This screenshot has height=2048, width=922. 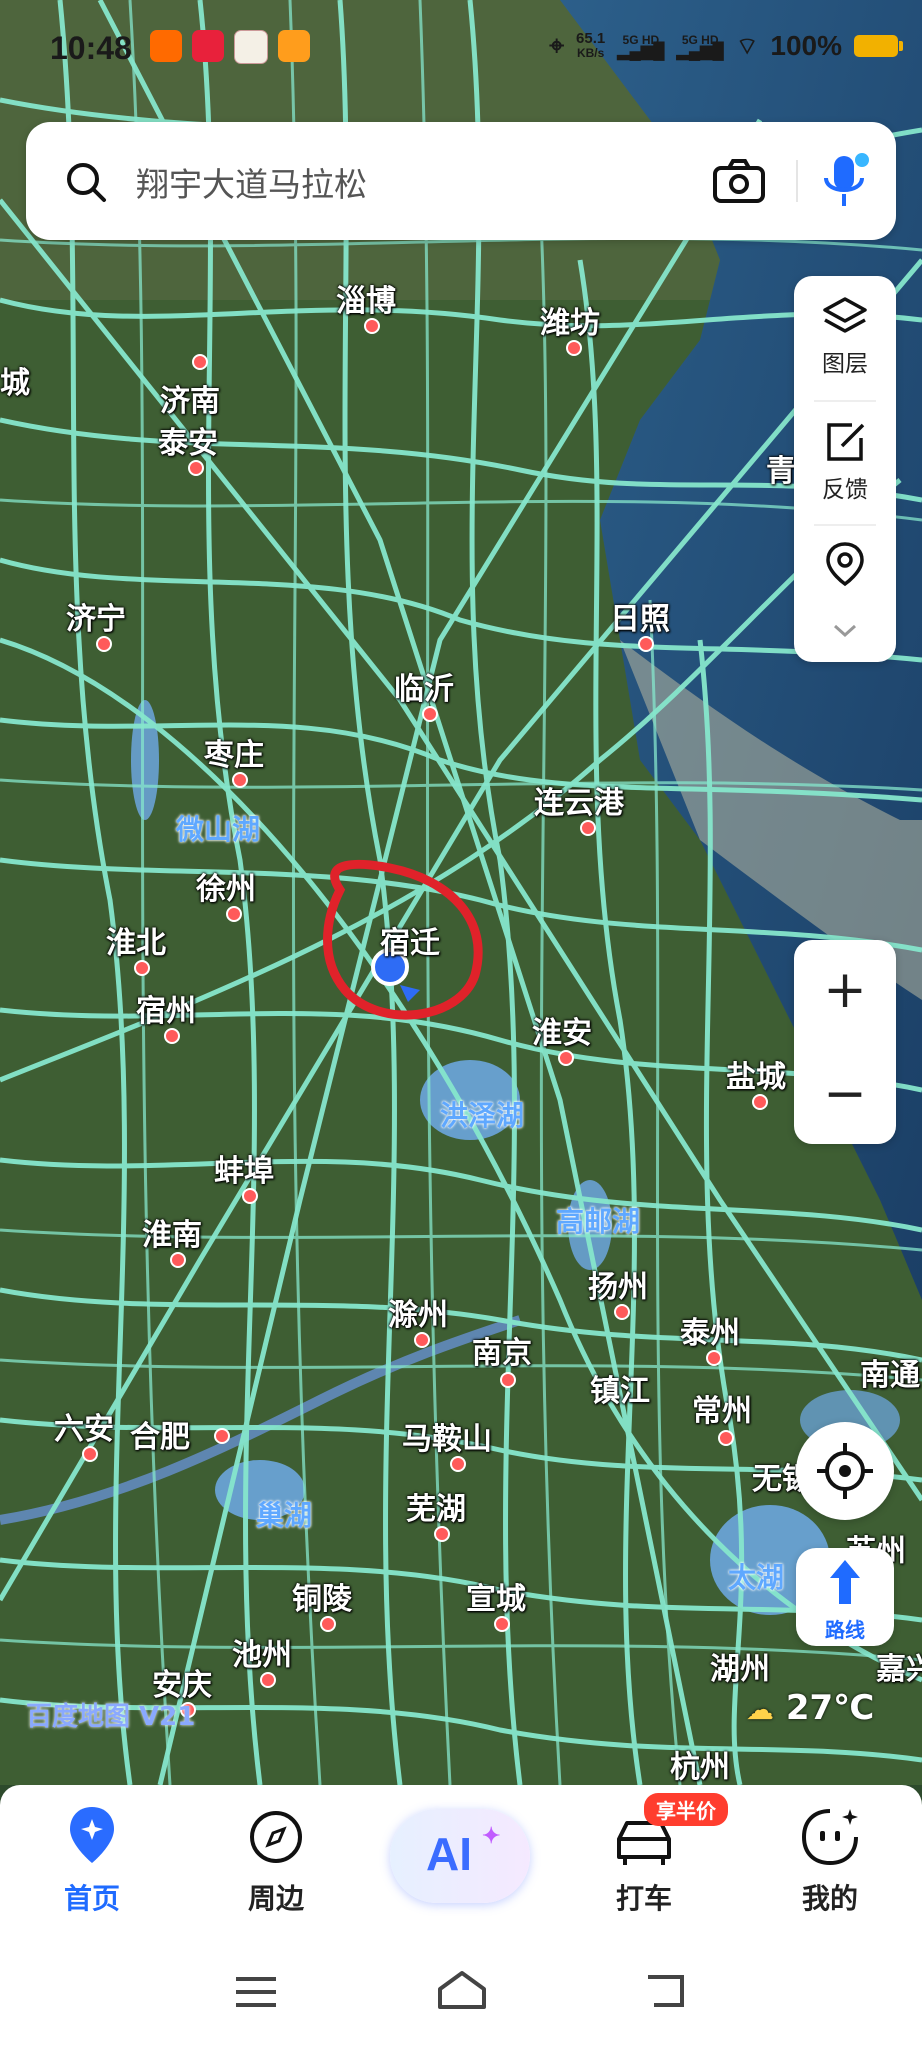 What do you see at coordinates (781, 468) in the screenshot?
I see `city-label: 青` at bounding box center [781, 468].